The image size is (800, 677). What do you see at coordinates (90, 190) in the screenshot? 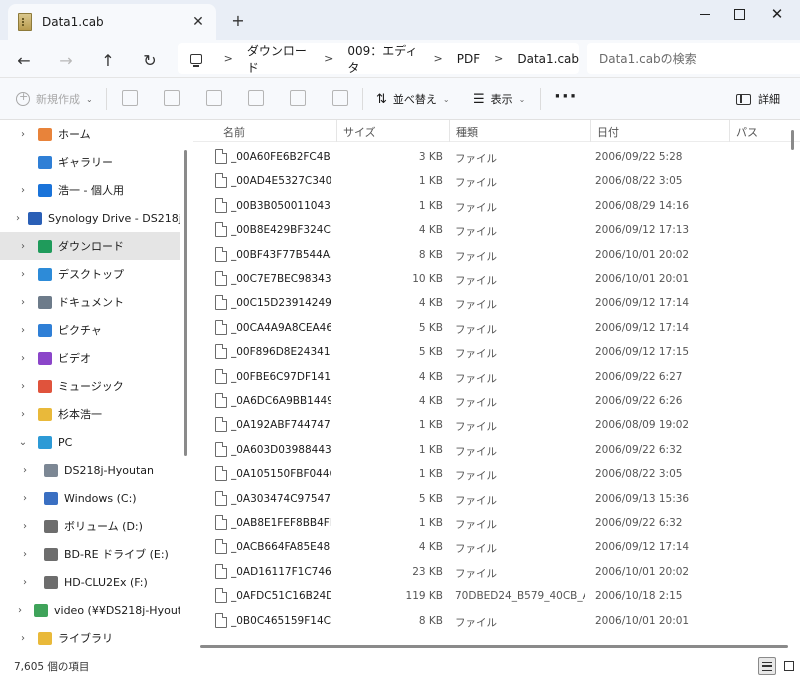
I see `sidebar-item-2: › 浩一 - 個人用` at bounding box center [90, 190].